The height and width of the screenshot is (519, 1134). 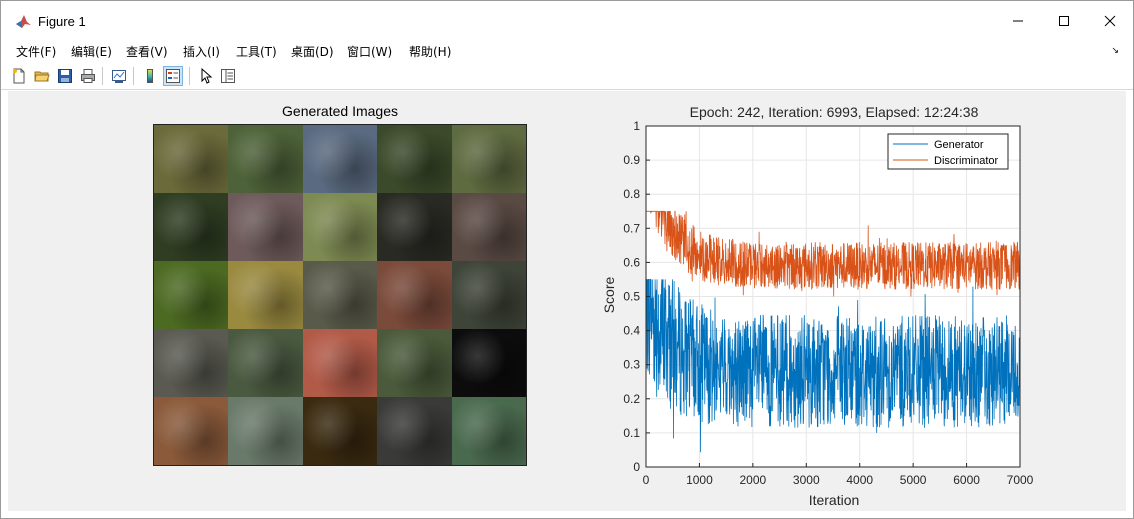 I want to click on save-button, so click(x=65, y=76).